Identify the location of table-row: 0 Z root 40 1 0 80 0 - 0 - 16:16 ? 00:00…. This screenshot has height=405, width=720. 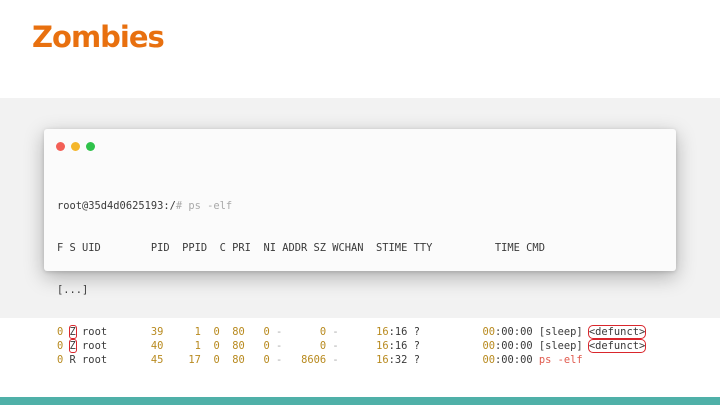
(352, 346).